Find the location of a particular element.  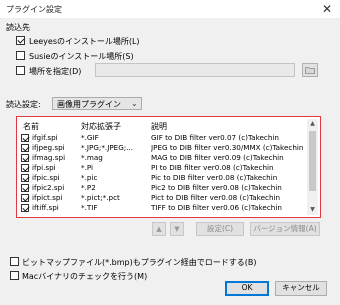

leeyes-install-label: Leeyesのインストール場所(L) is located at coordinates (84, 41).